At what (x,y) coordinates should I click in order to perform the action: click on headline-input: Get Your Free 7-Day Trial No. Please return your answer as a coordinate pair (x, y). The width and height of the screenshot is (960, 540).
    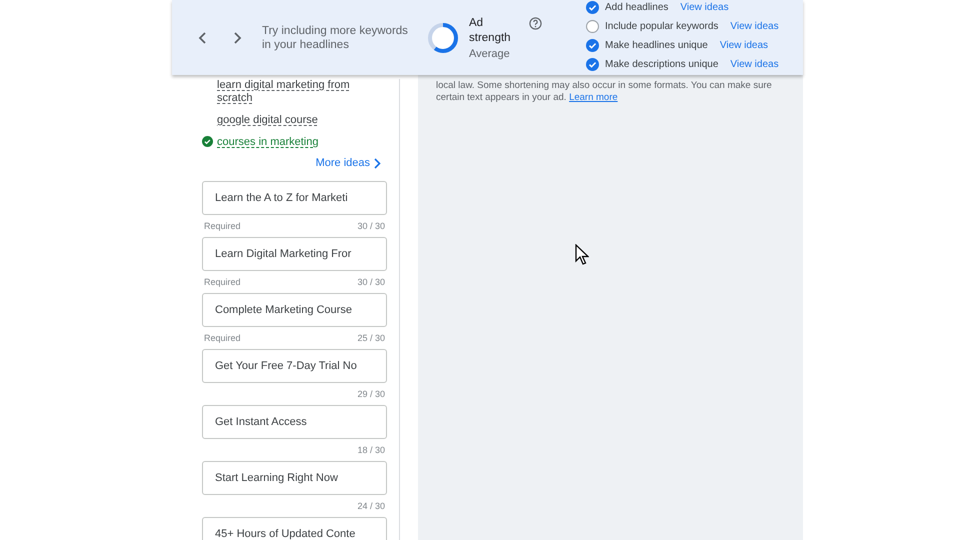
    Looking at the image, I should click on (294, 366).